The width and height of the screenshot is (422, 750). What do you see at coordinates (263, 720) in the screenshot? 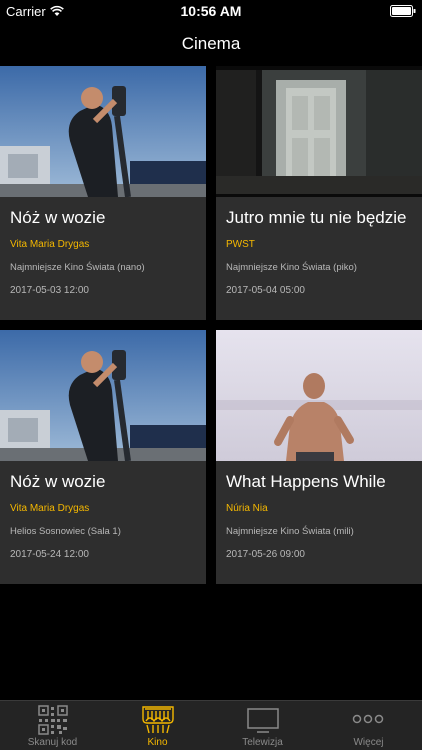
I see `tv-icon` at bounding box center [263, 720].